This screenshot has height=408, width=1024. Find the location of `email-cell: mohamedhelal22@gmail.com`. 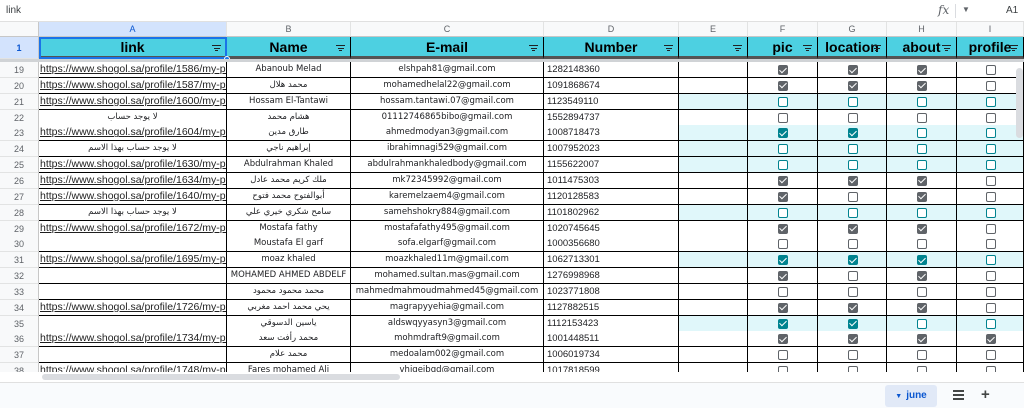

email-cell: mohamedhelal22@gmail.com is located at coordinates (447, 85).